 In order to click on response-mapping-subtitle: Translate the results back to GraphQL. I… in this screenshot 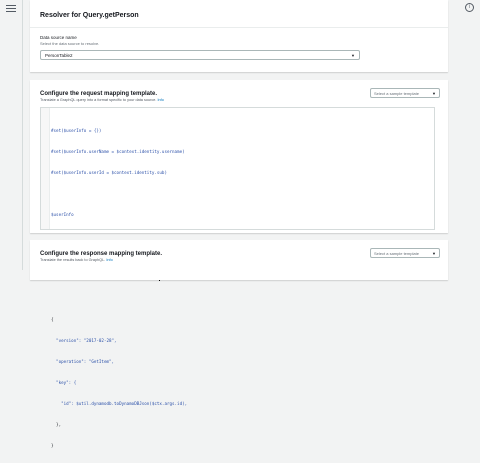, I will do `click(76, 260)`.